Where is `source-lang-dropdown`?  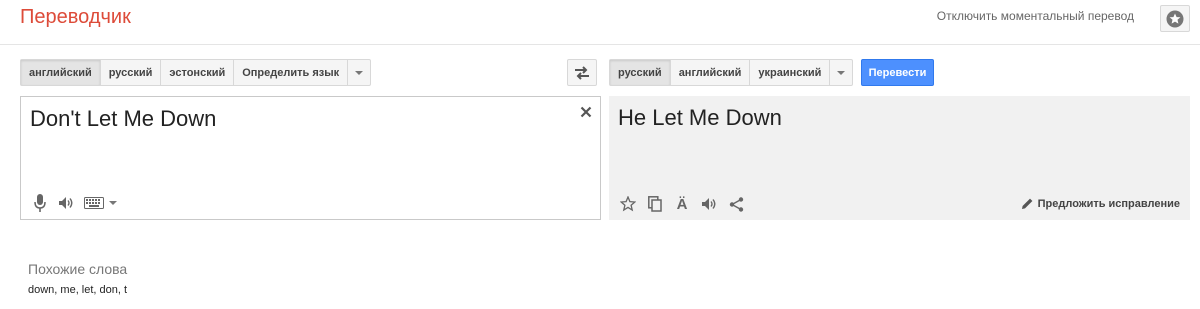
source-lang-dropdown is located at coordinates (359, 72).